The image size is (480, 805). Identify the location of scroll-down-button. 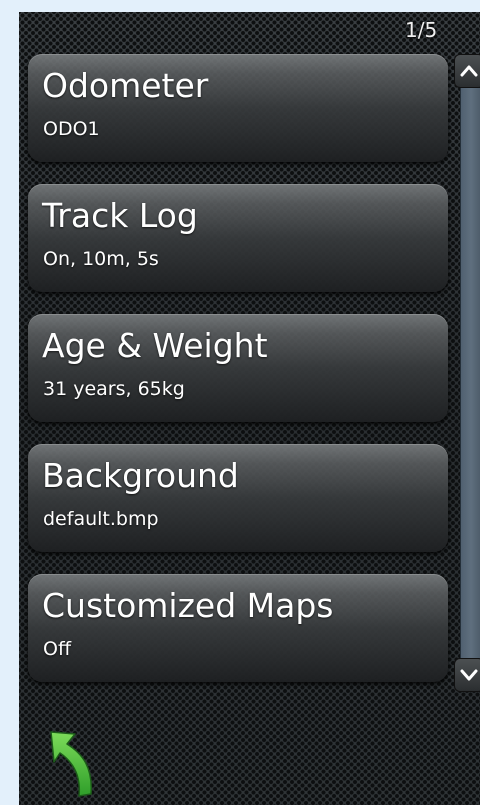
(467, 675).